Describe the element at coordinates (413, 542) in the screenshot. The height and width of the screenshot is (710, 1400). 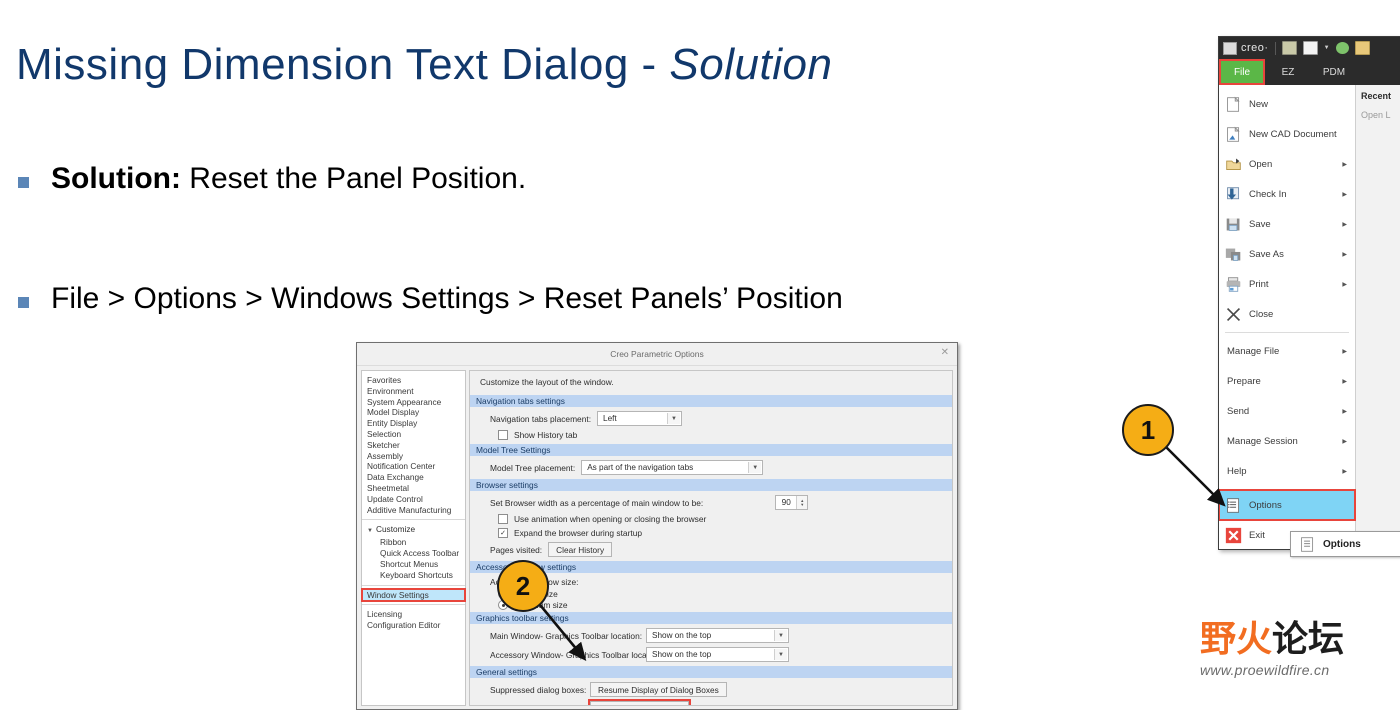
I see `sidebar-item-ribbon: Ribbon` at that location.